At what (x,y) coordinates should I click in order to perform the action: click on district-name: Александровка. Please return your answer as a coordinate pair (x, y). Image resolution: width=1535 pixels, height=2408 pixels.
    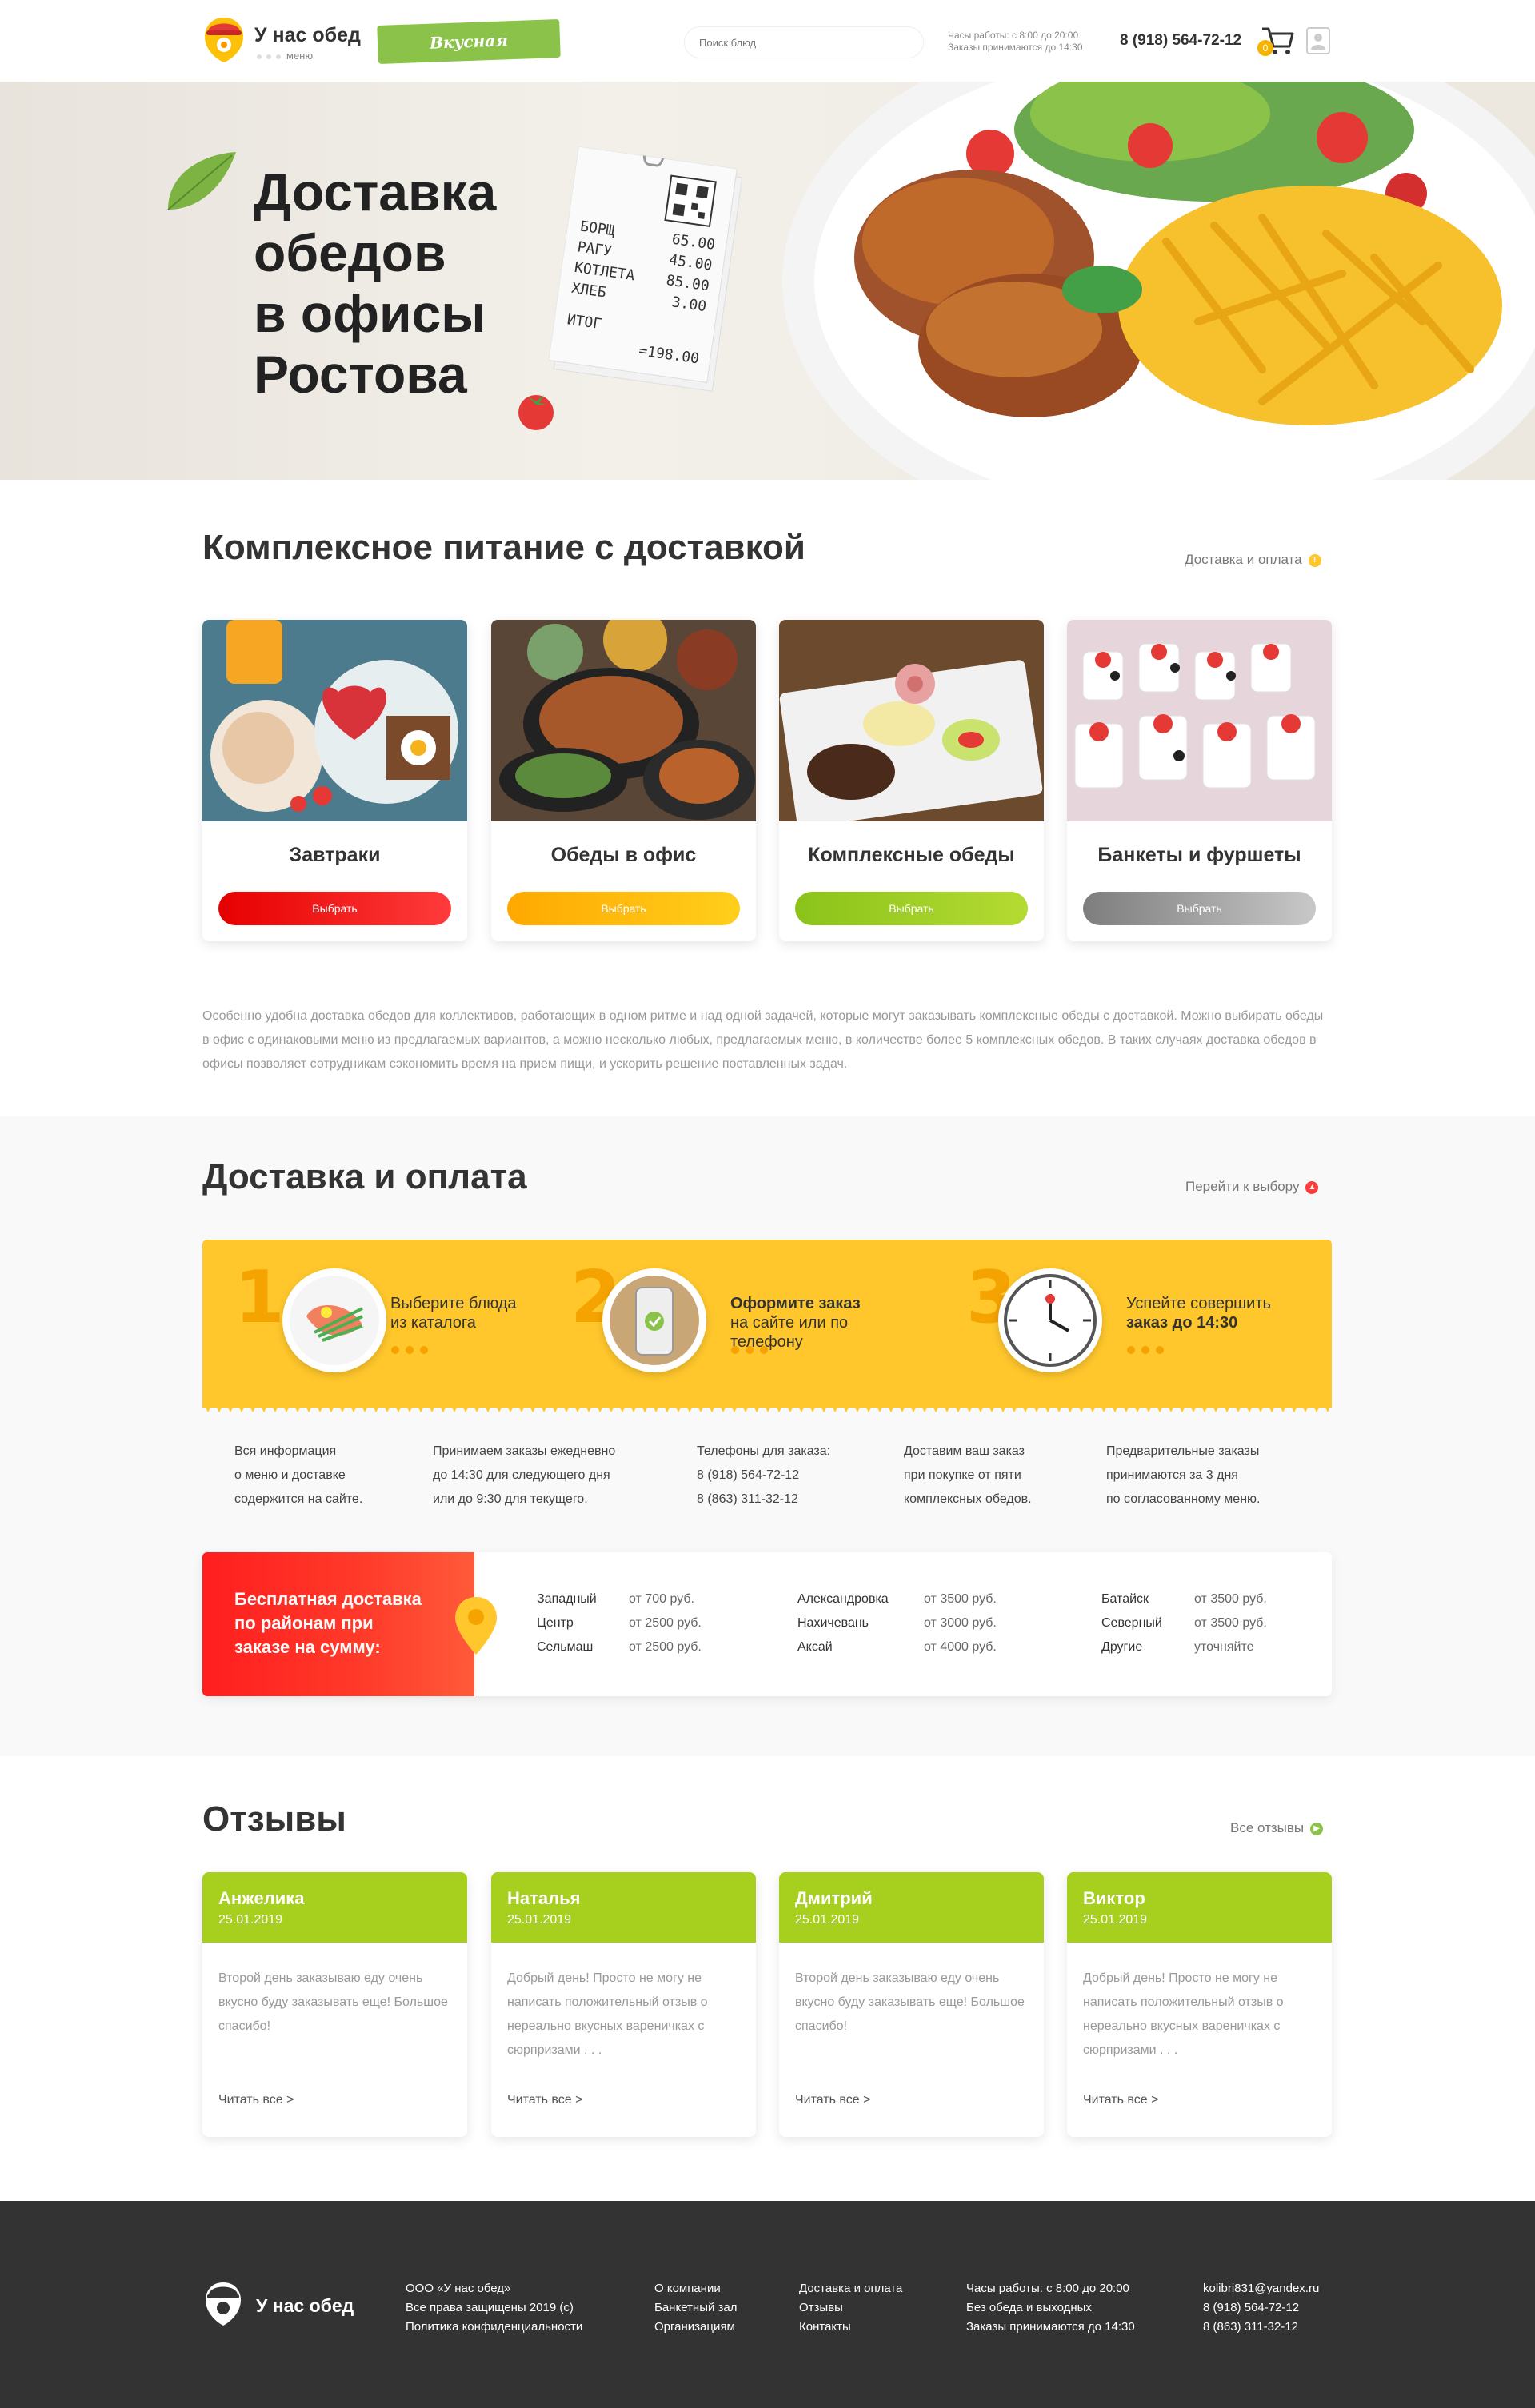
    Looking at the image, I should click on (843, 1599).